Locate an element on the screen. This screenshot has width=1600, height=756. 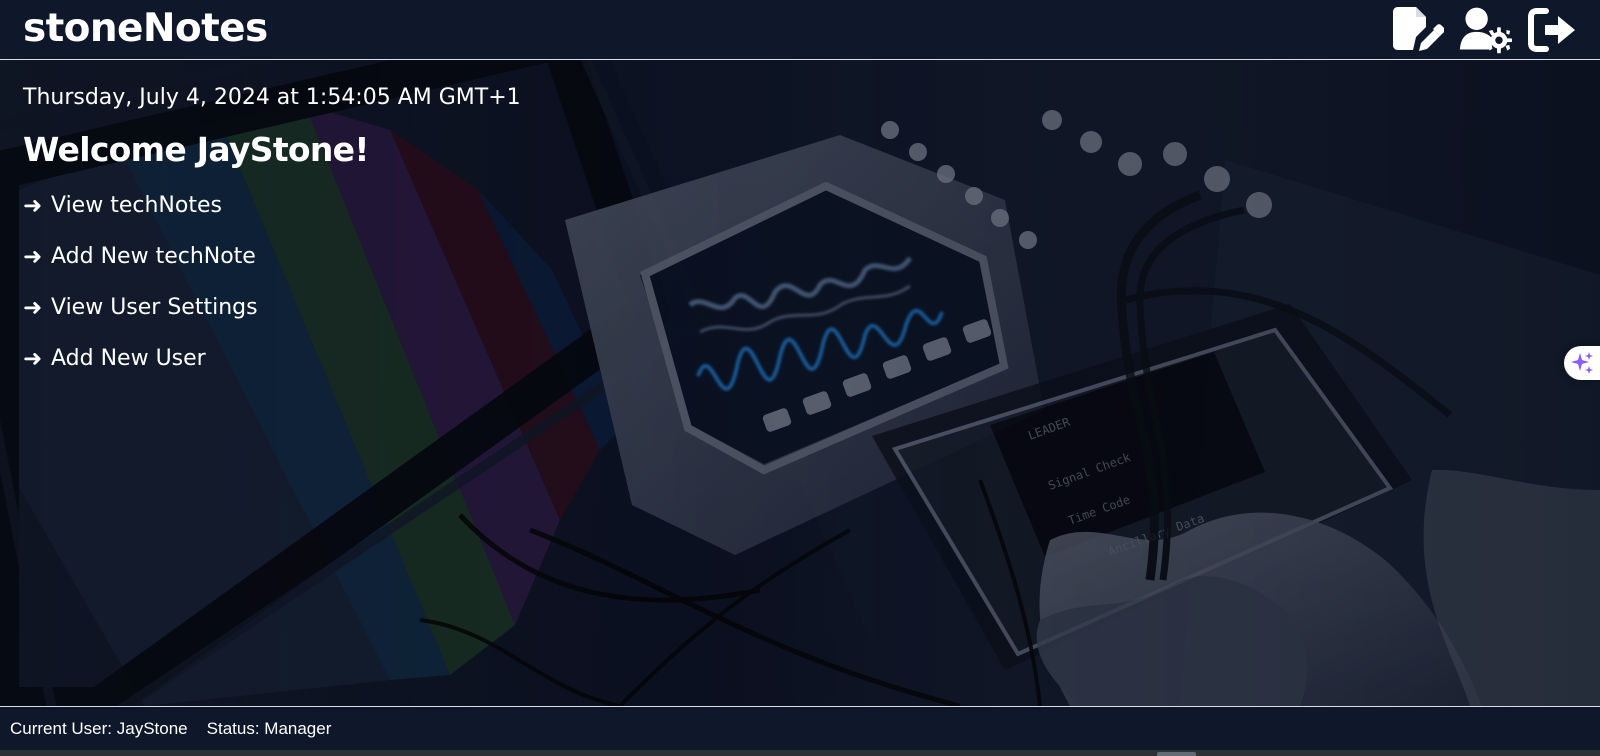
logout-button is located at coordinates (1553, 30).